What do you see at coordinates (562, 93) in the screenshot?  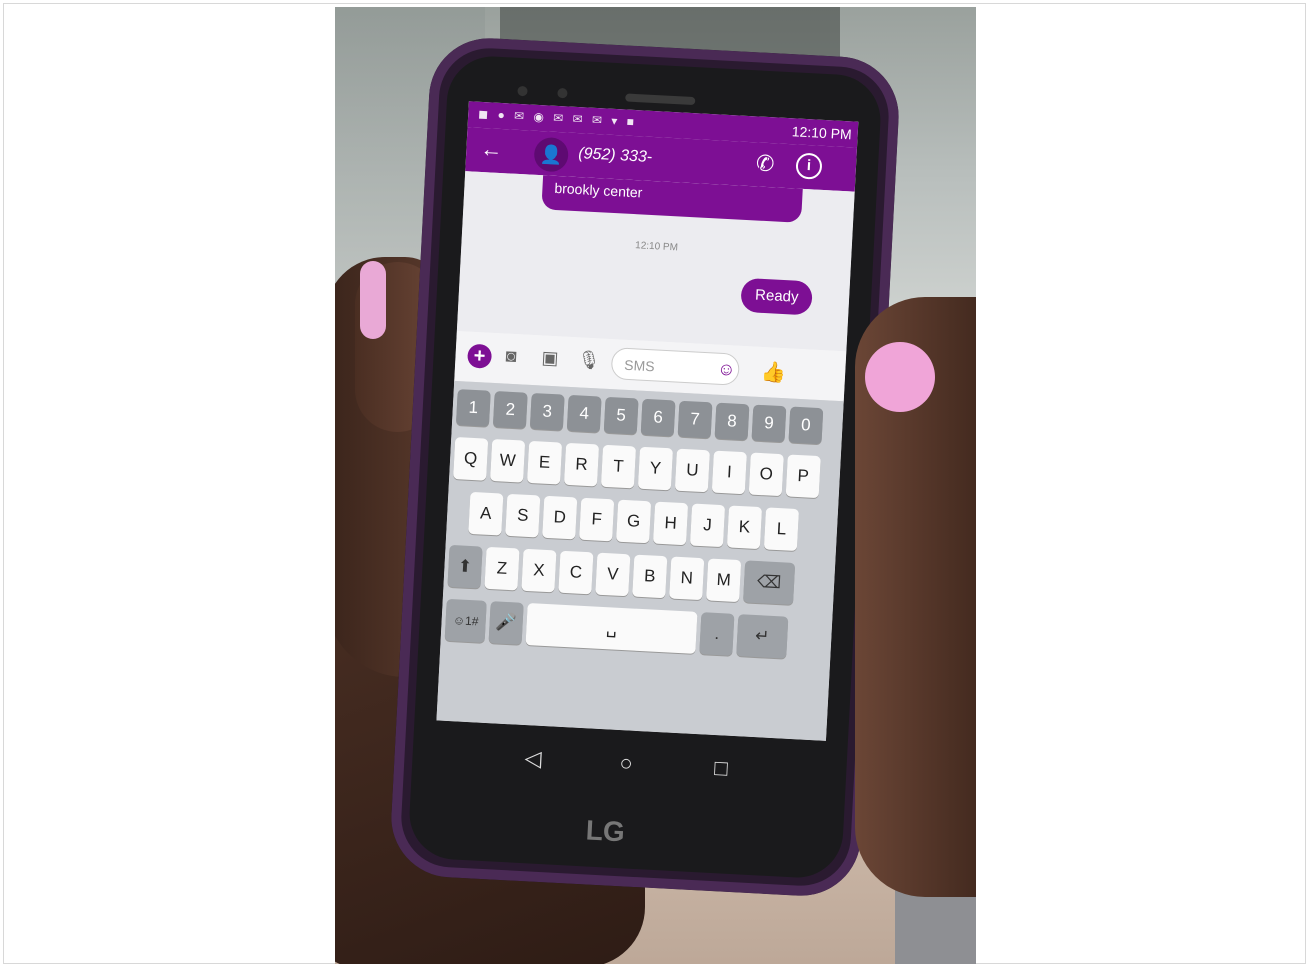 I see `sensor` at bounding box center [562, 93].